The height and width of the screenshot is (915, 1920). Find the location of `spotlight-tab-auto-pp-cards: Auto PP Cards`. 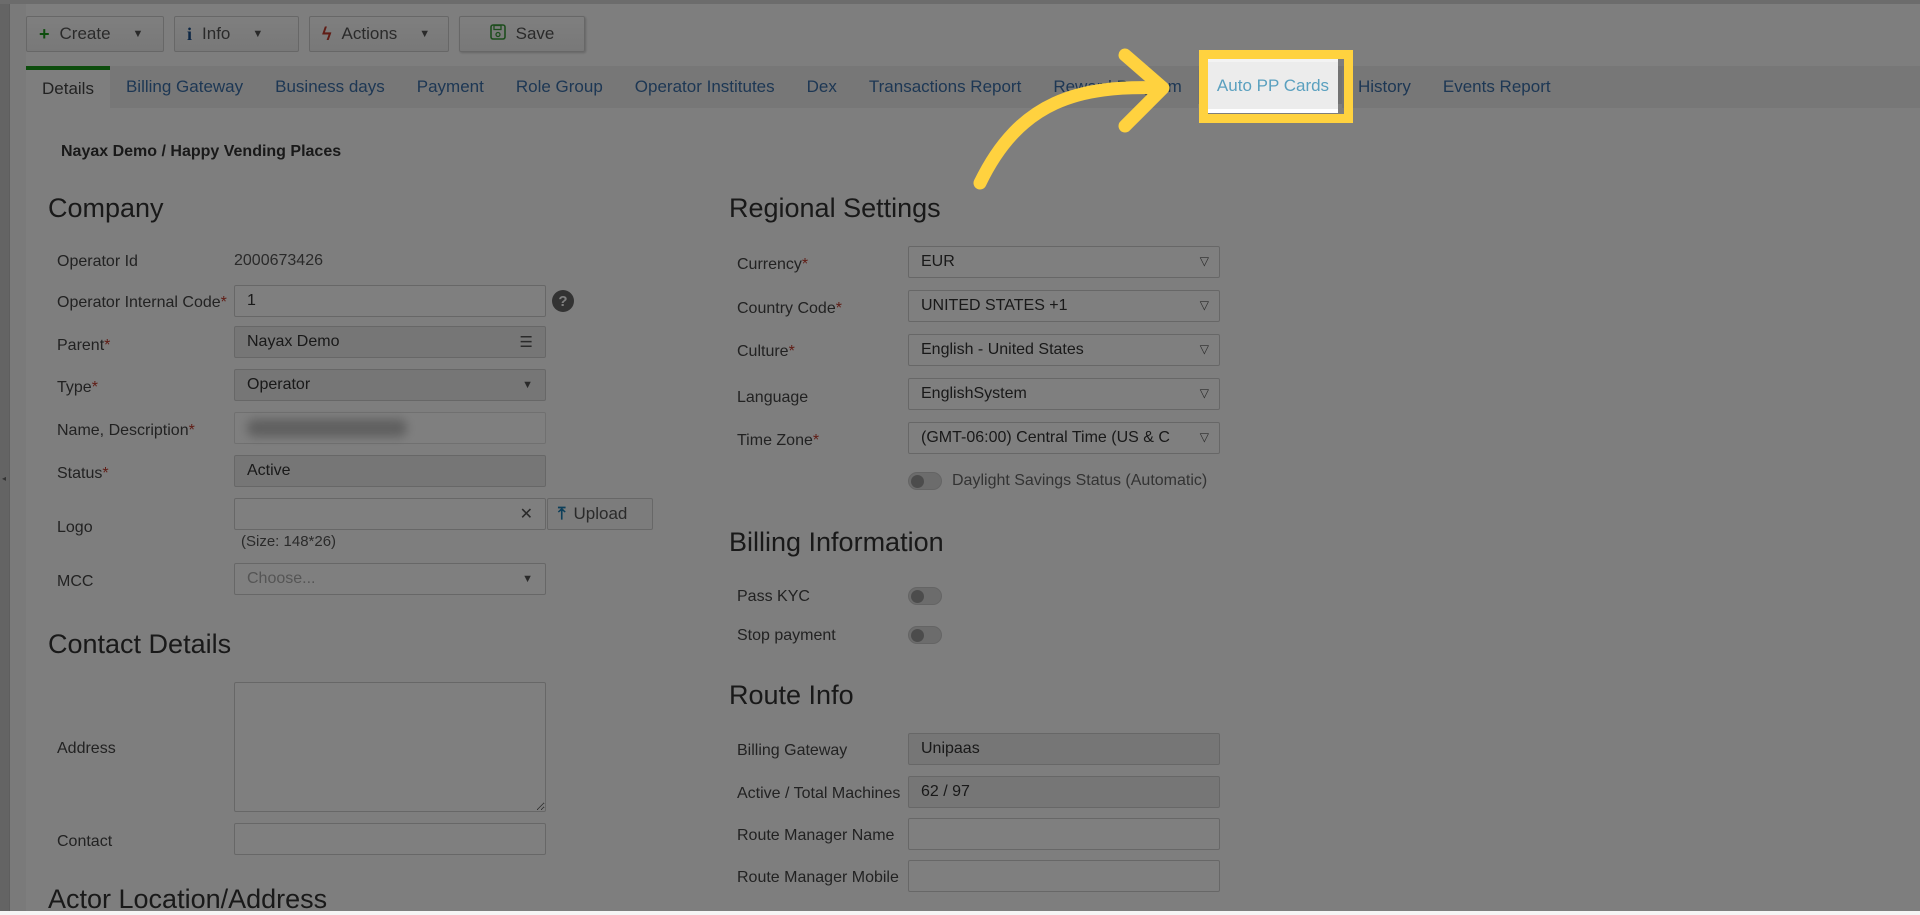

spotlight-tab-auto-pp-cards: Auto PP Cards is located at coordinates (1273, 85).